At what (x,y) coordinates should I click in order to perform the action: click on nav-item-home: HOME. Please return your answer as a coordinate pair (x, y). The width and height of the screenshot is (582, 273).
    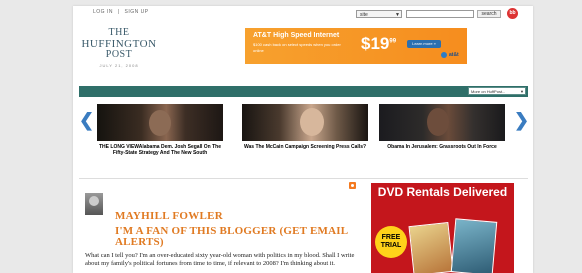
    Looking at the image, I should click on (93, 100).